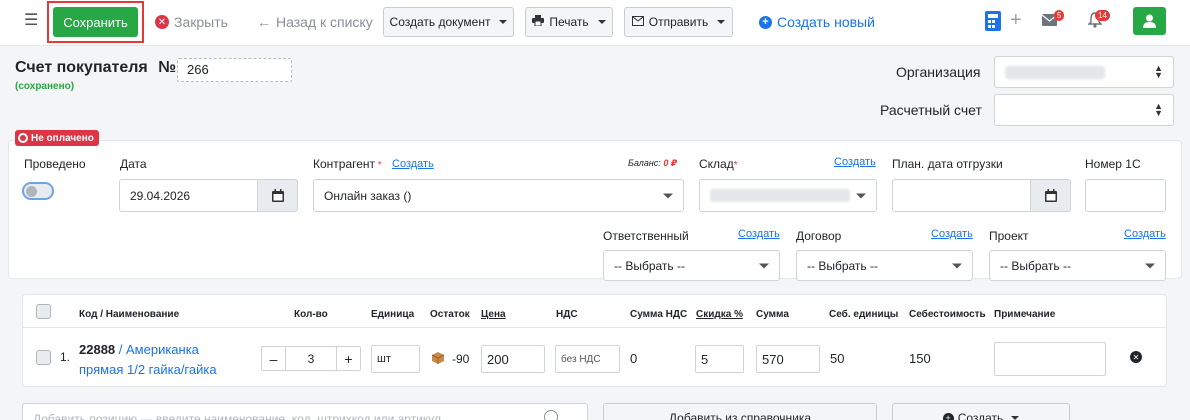  Describe the element at coordinates (1102, 15) in the screenshot. I see `notification-count-badge: 14` at that location.